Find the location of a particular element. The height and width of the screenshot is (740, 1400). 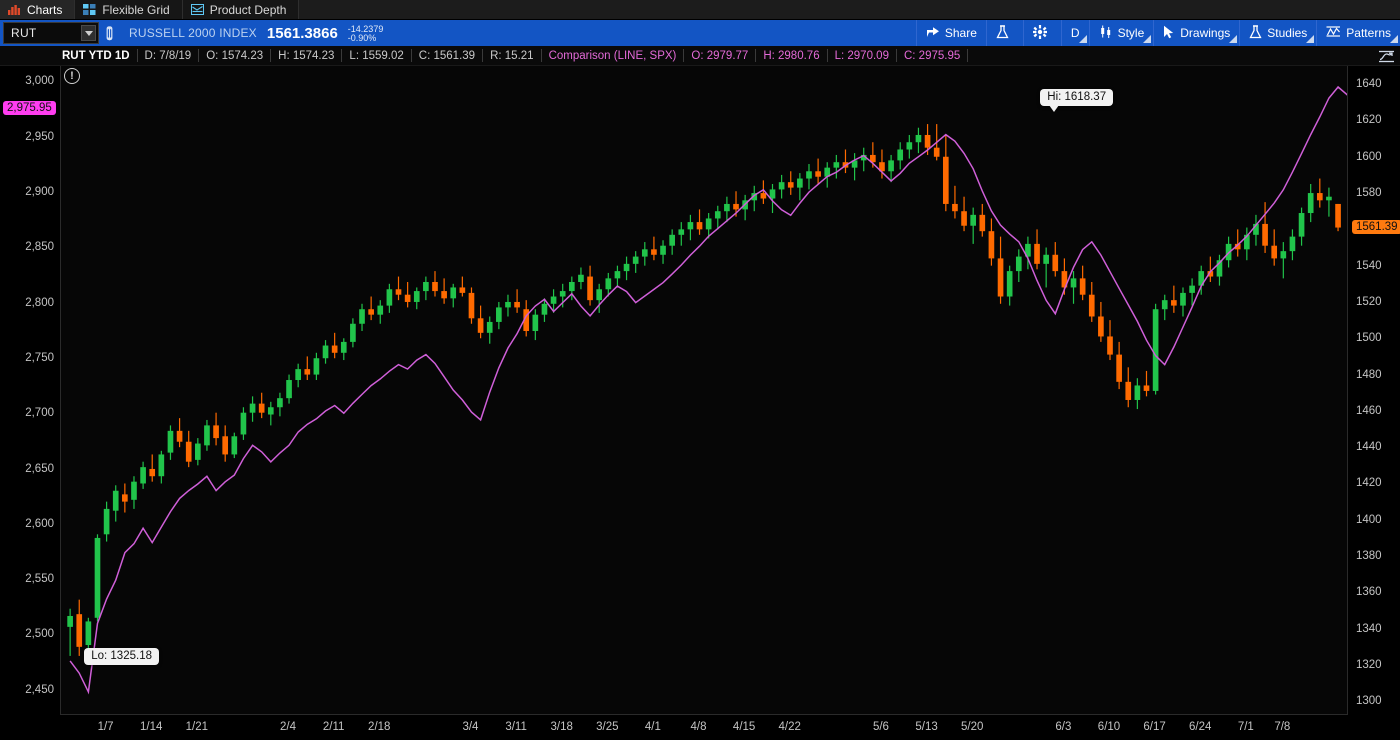

date-axis-tick: 5/13 is located at coordinates (926, 727).